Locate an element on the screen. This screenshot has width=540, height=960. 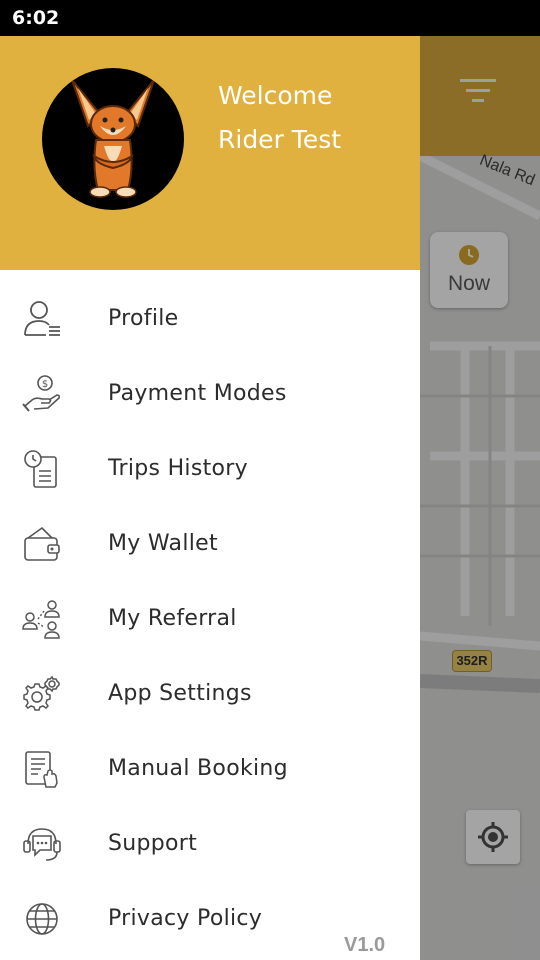
fox-avatar-image is located at coordinates (113, 138).